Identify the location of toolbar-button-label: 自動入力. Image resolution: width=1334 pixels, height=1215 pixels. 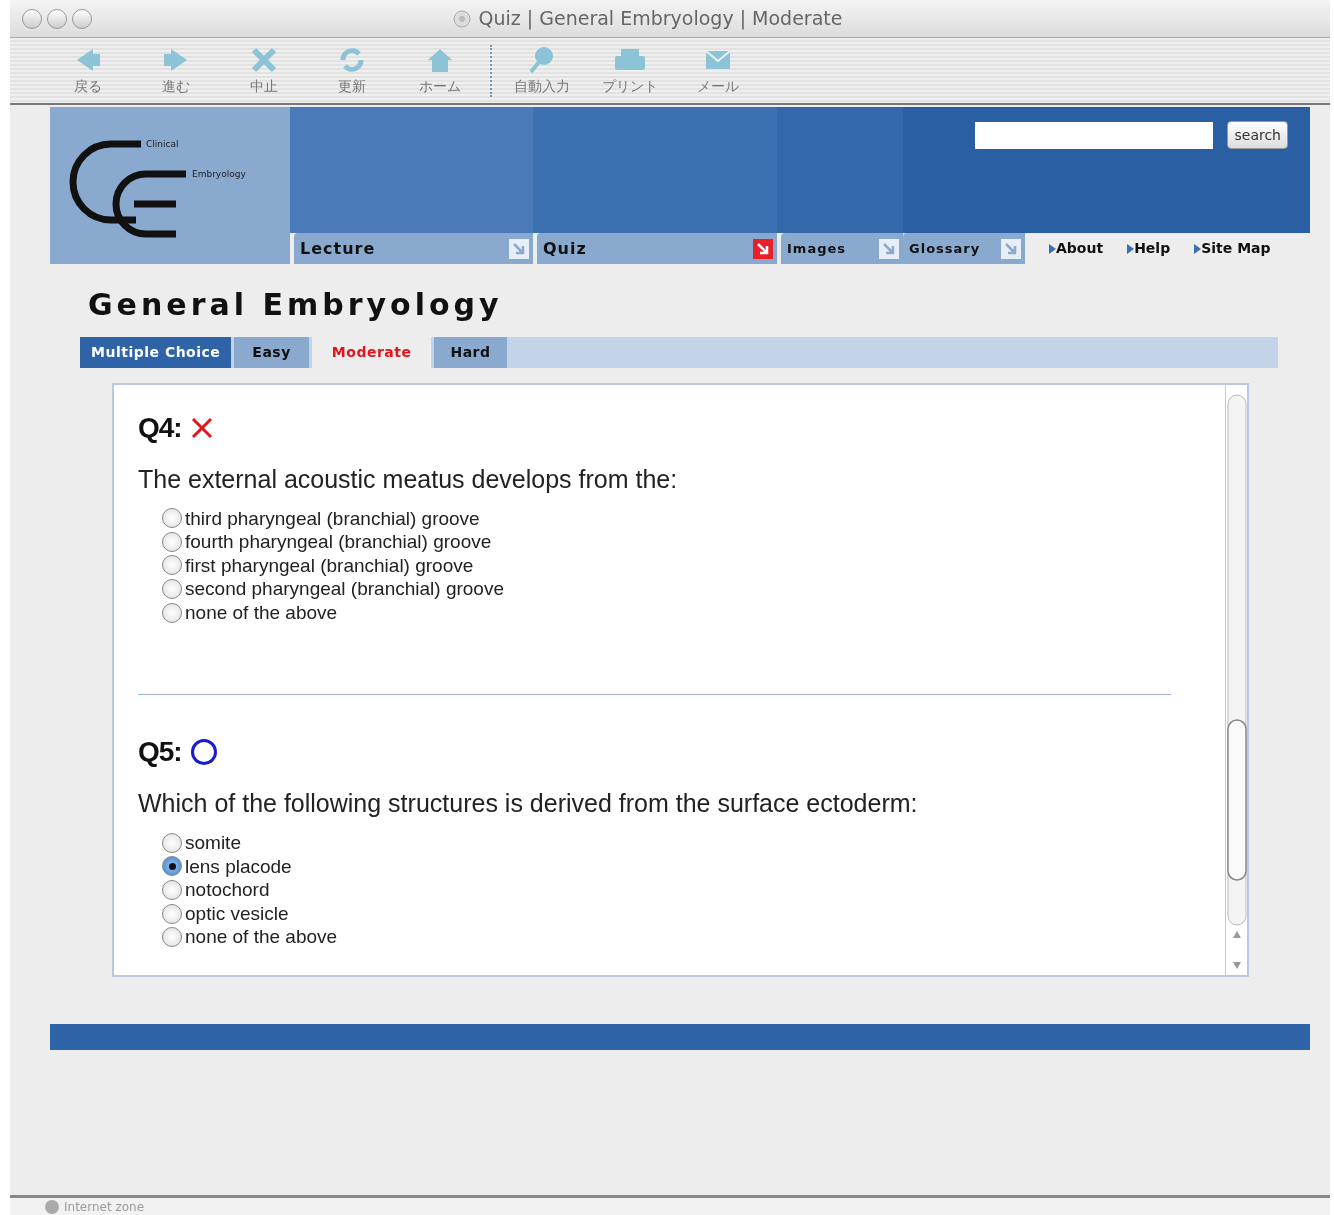
(542, 86).